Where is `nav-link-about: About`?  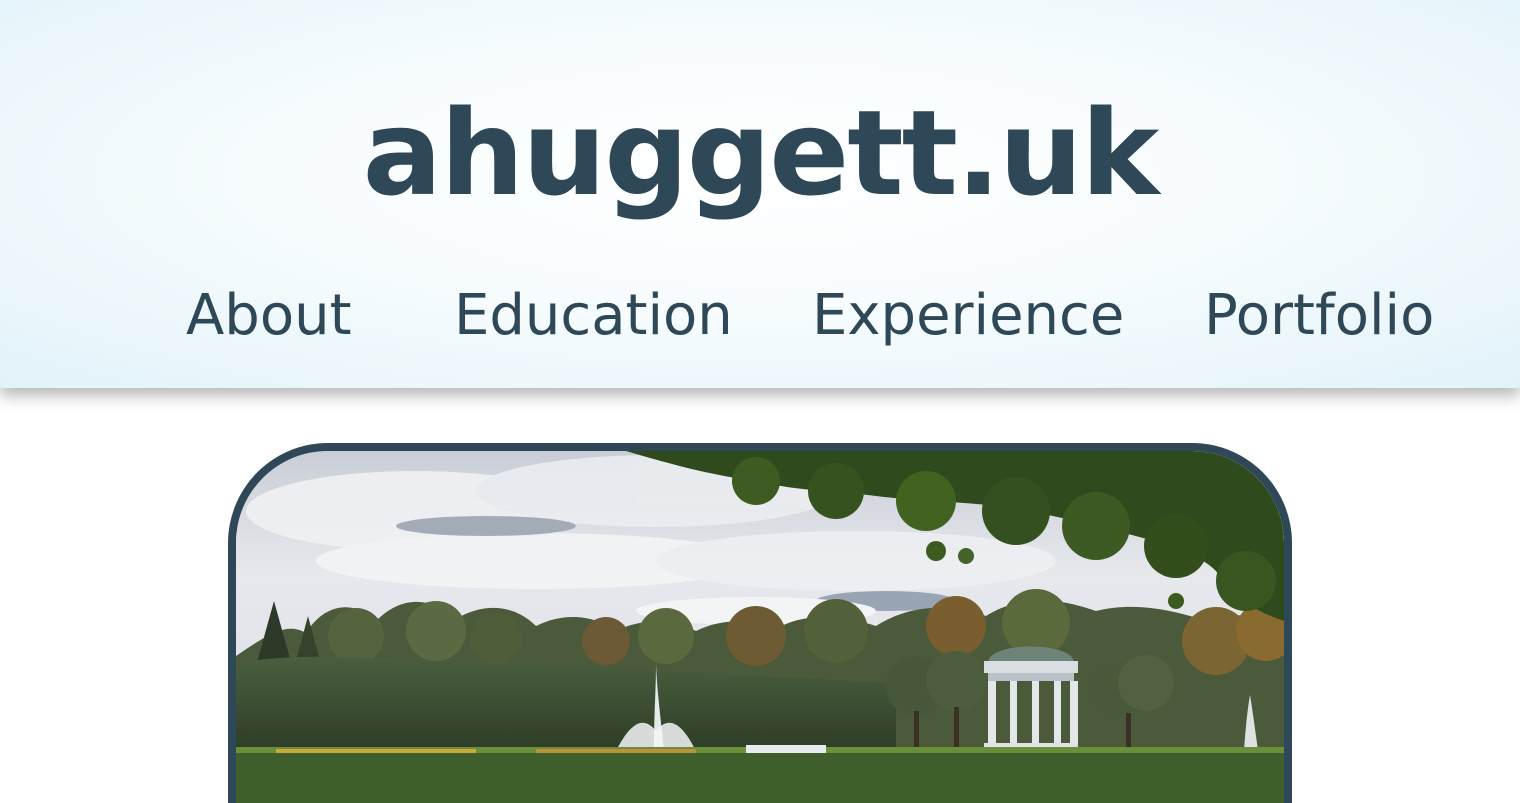 nav-link-about: About is located at coordinates (269, 316).